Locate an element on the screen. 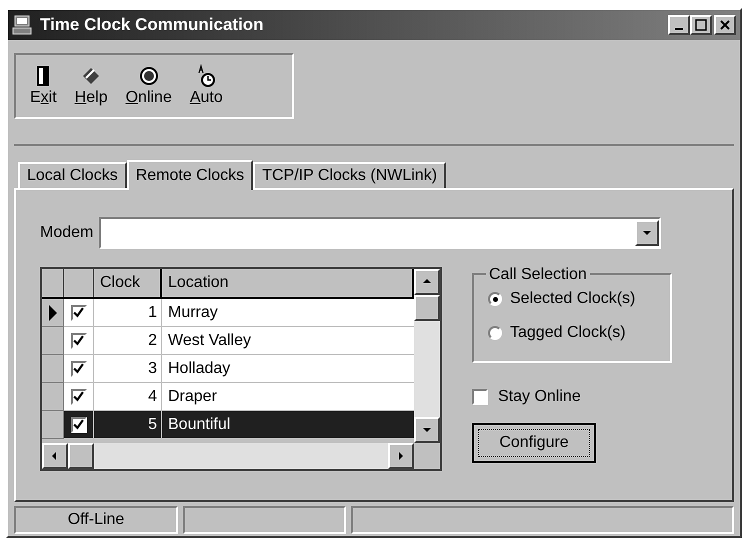 The width and height of the screenshot is (748, 544). dropdown-arrow-button is located at coordinates (647, 233).